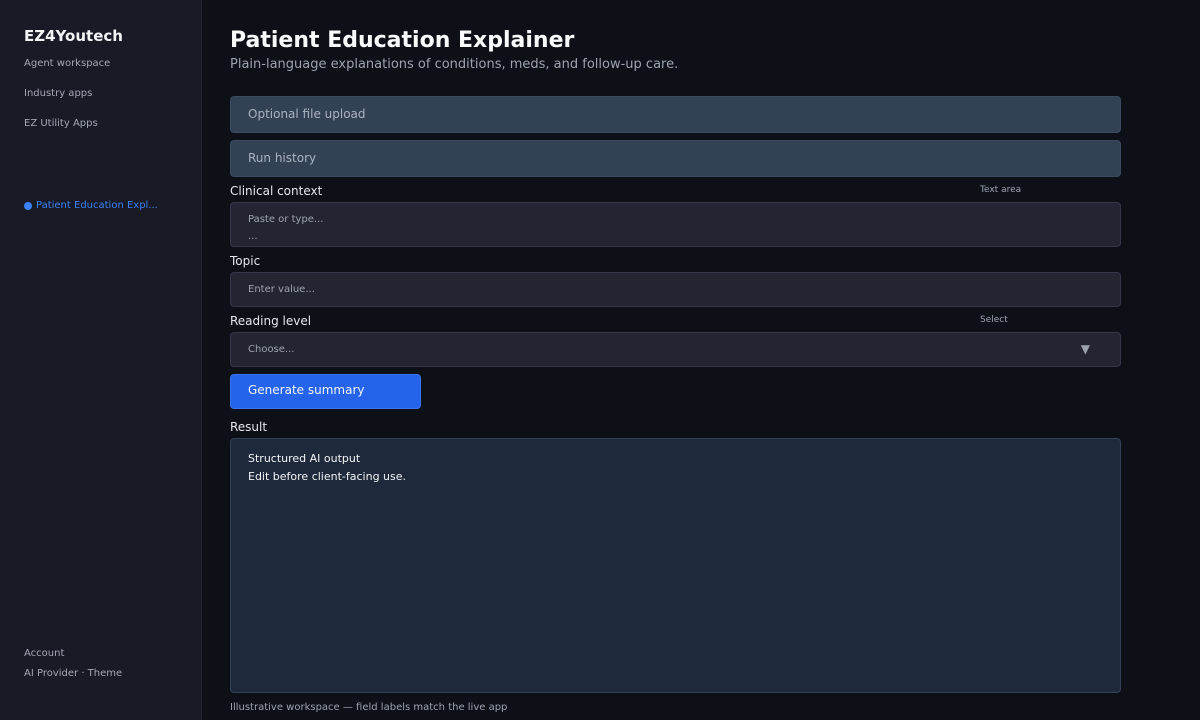 This screenshot has width=1200, height=720. What do you see at coordinates (271, 321) in the screenshot?
I see `reading-level-label: Reading level` at bounding box center [271, 321].